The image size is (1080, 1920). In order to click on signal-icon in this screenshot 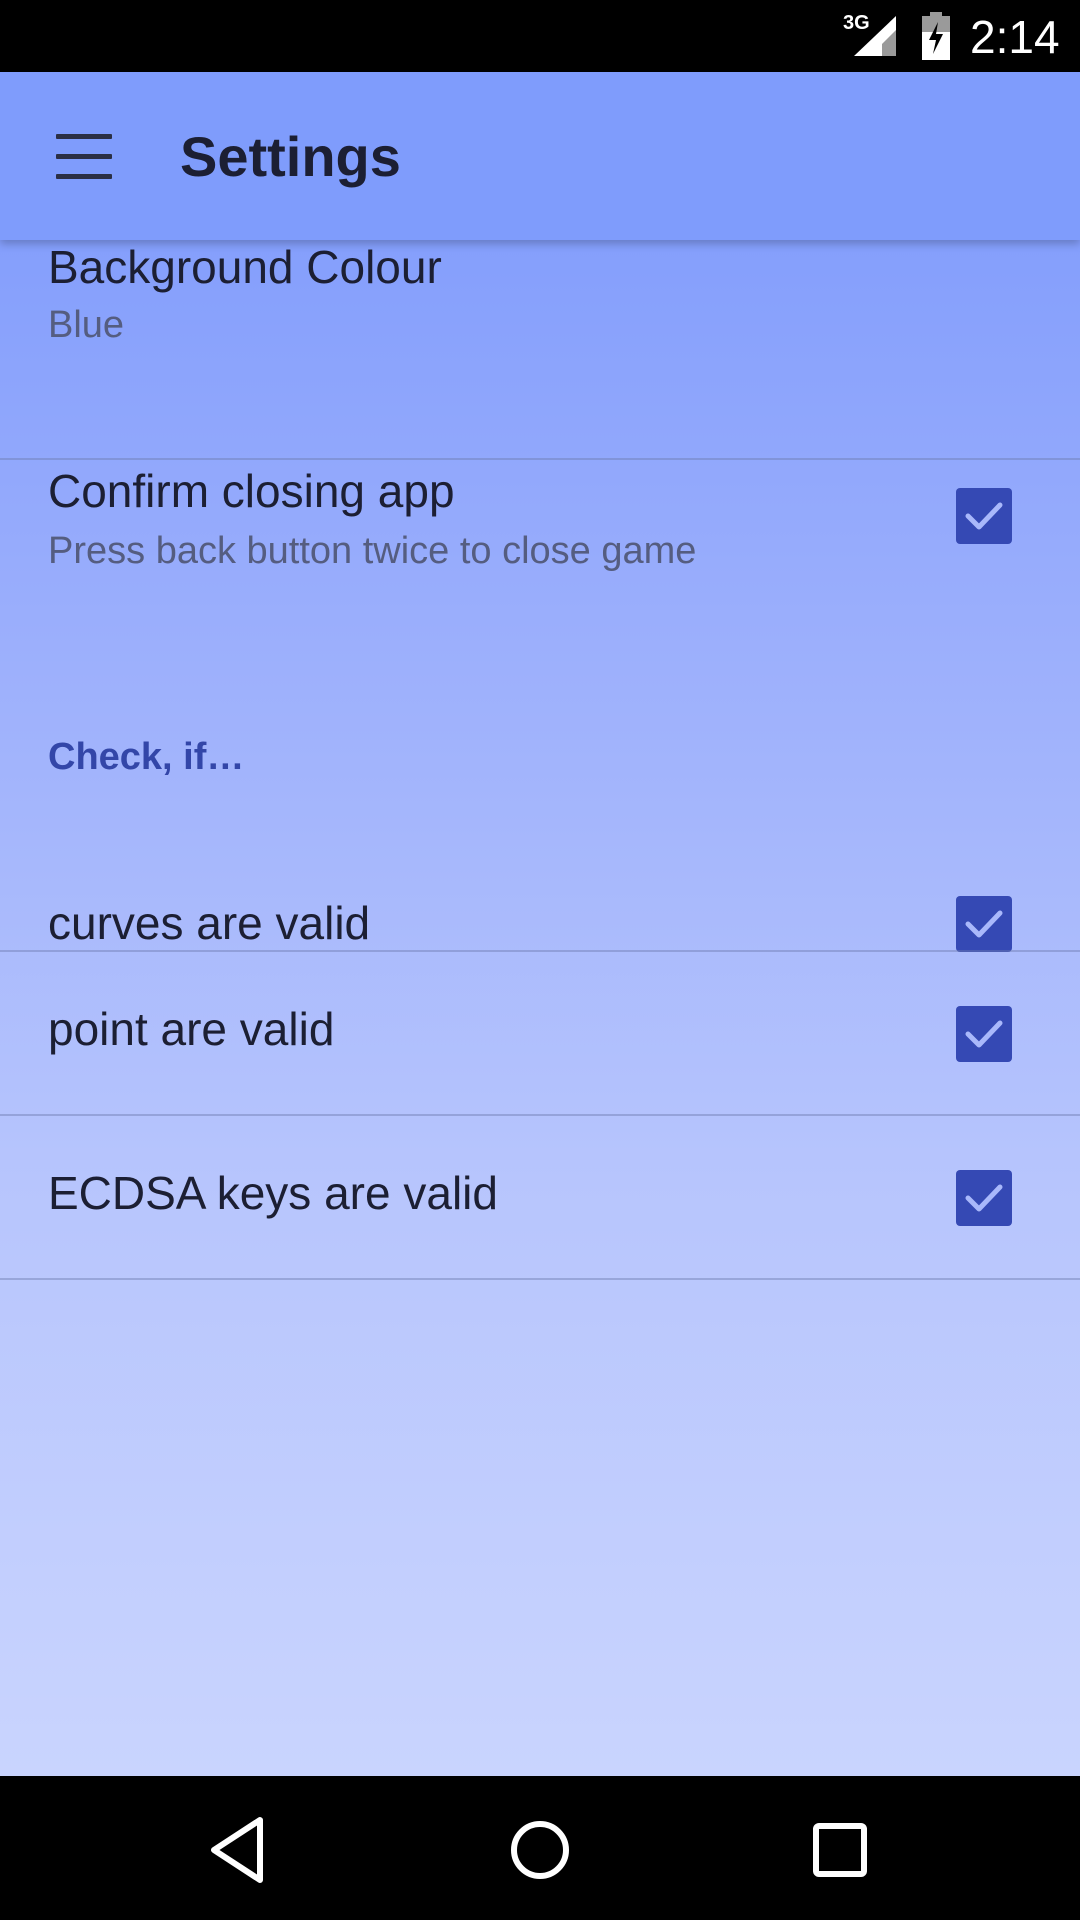, I will do `click(875, 36)`.